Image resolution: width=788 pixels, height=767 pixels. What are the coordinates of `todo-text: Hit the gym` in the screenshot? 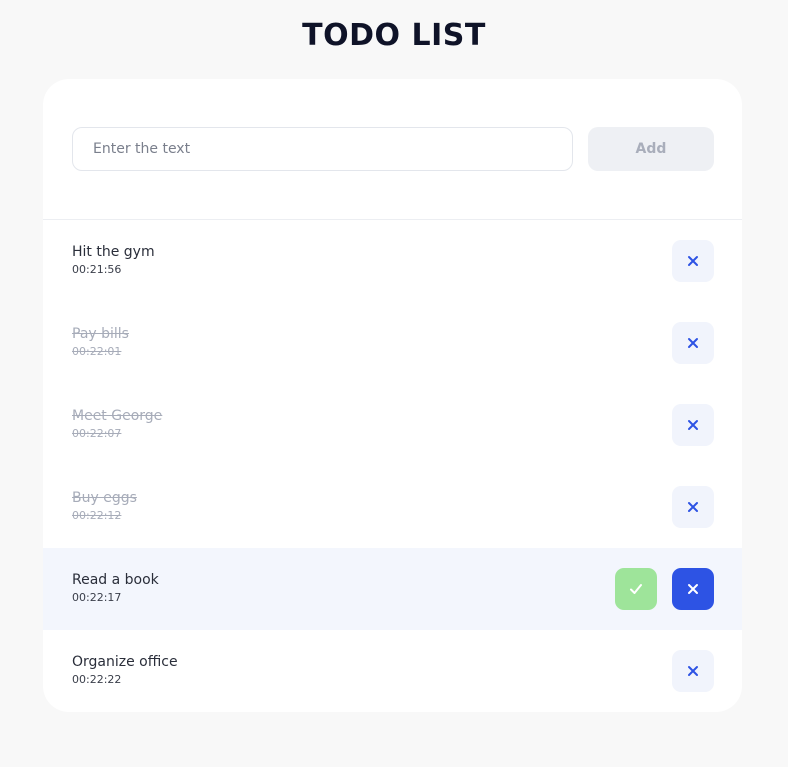 It's located at (113, 252).